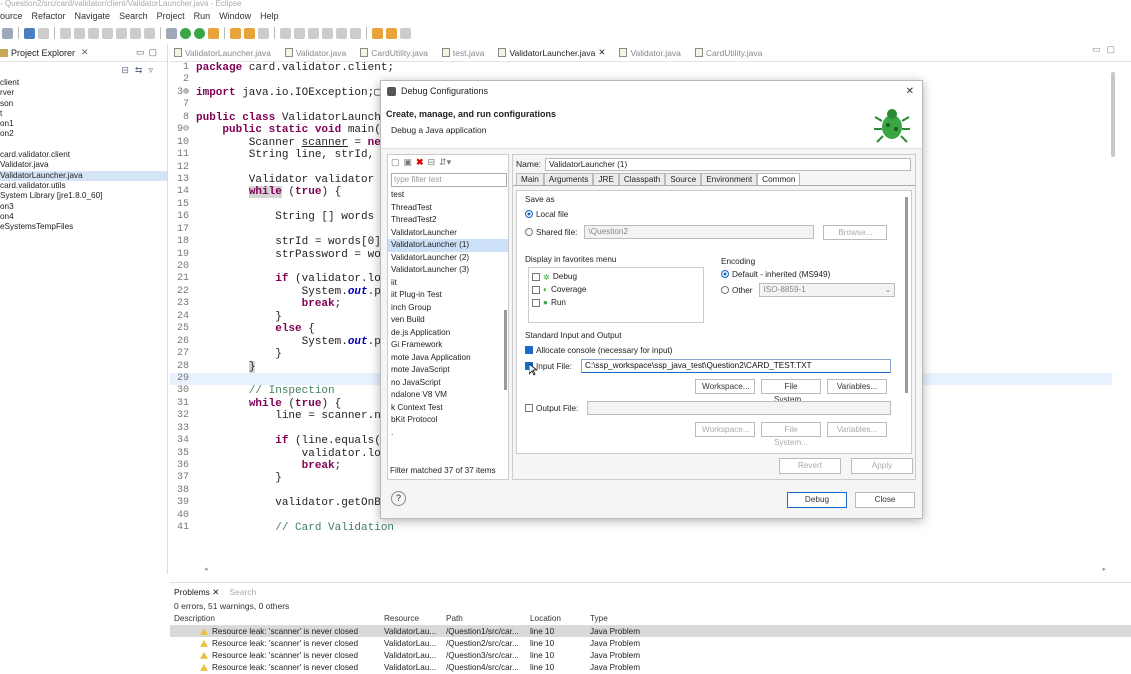 The image size is (1131, 674). What do you see at coordinates (7, 33) in the screenshot?
I see `debug-config-icon` at bounding box center [7, 33].